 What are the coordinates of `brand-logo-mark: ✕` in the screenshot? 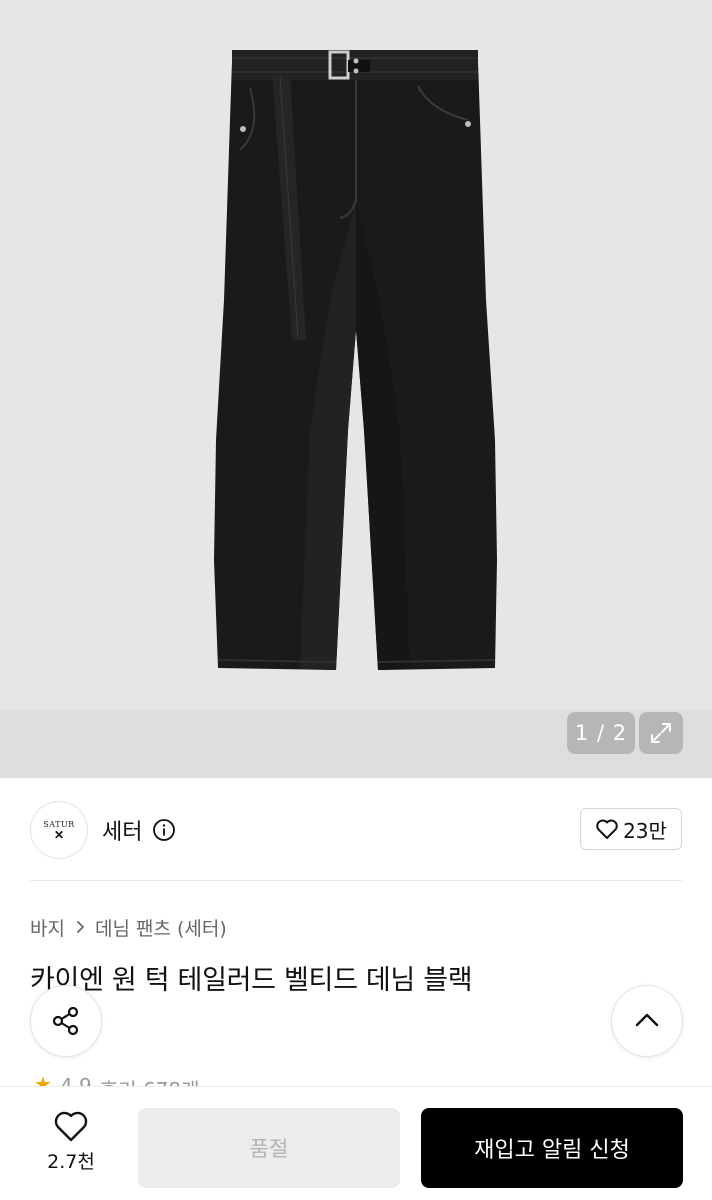 It's located at (59, 834).